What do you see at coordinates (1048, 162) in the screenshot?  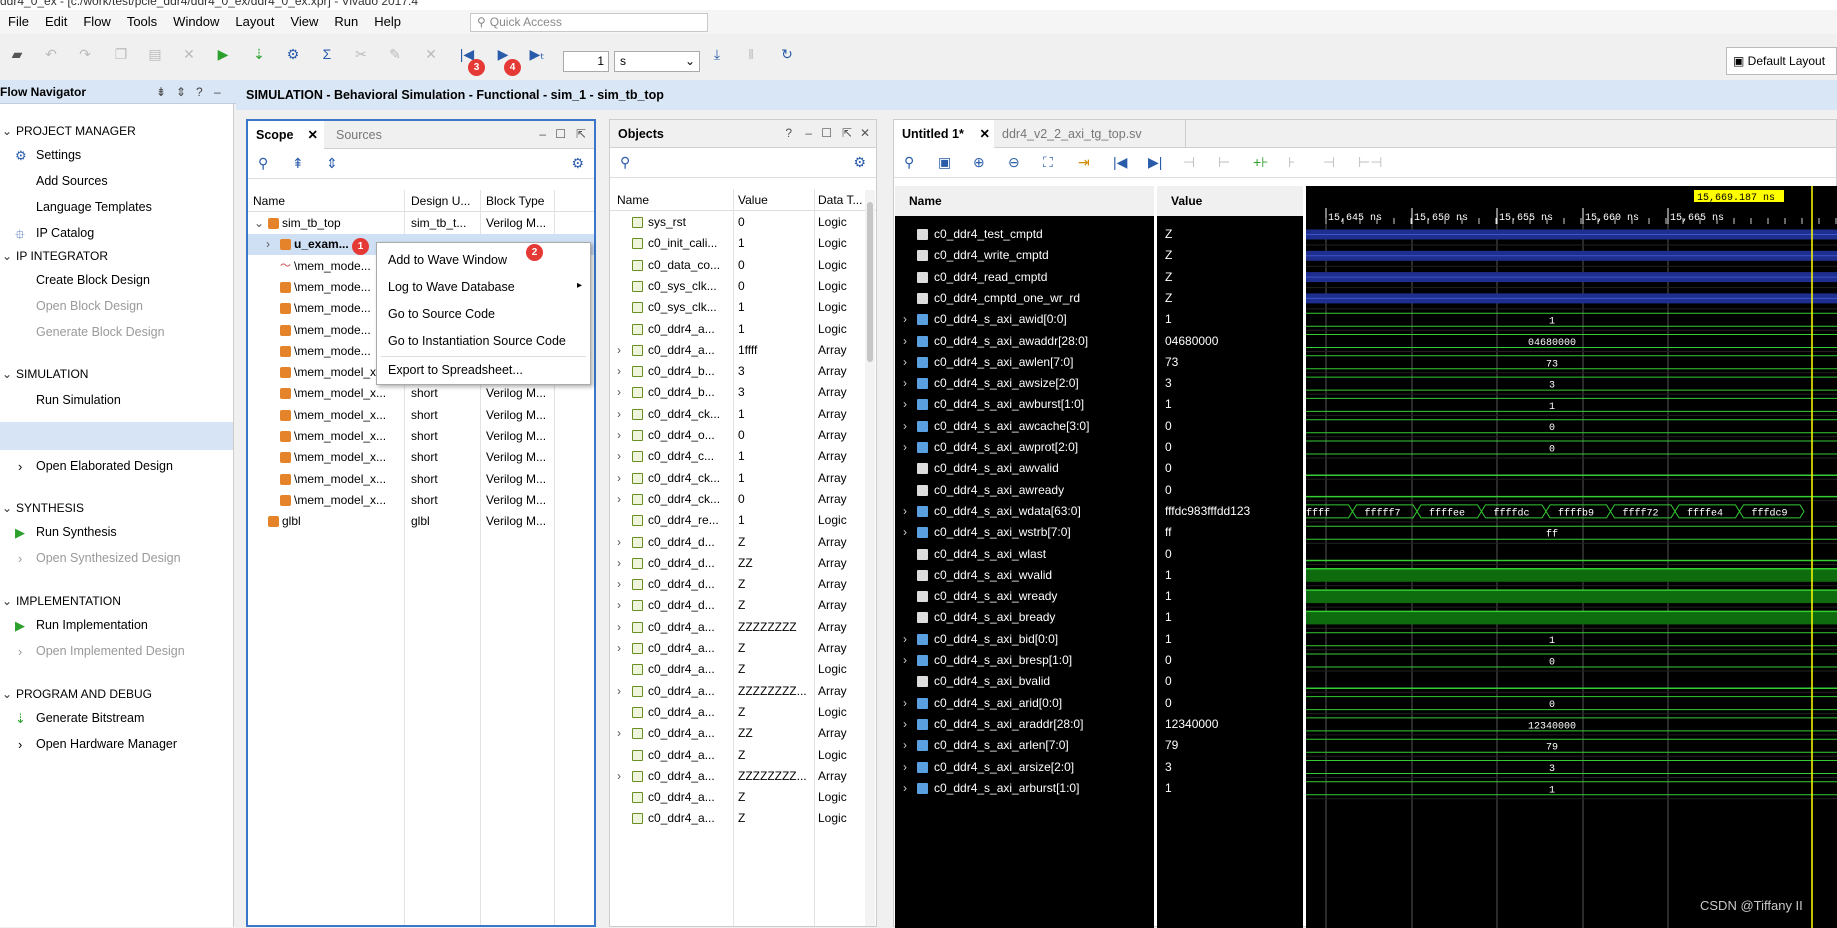 I see `zoom-fit-icon: ⛶` at bounding box center [1048, 162].